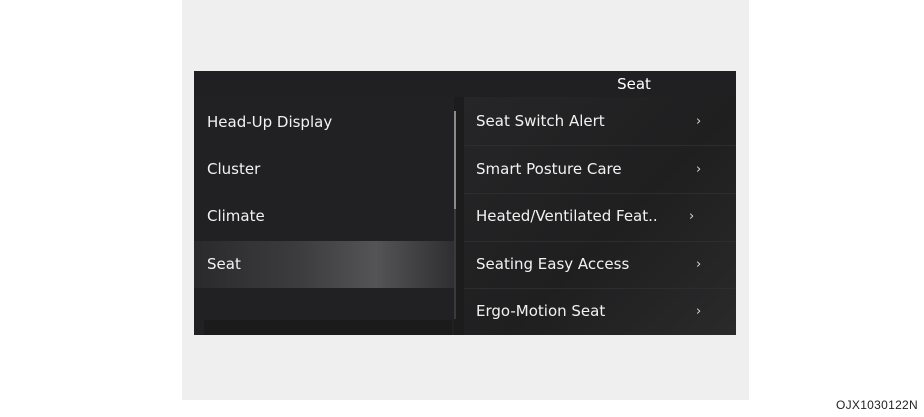 The width and height of the screenshot is (924, 417). Describe the element at coordinates (324, 122) in the screenshot. I see `left-menu-item-head-up-display: Head-Up Display` at that location.